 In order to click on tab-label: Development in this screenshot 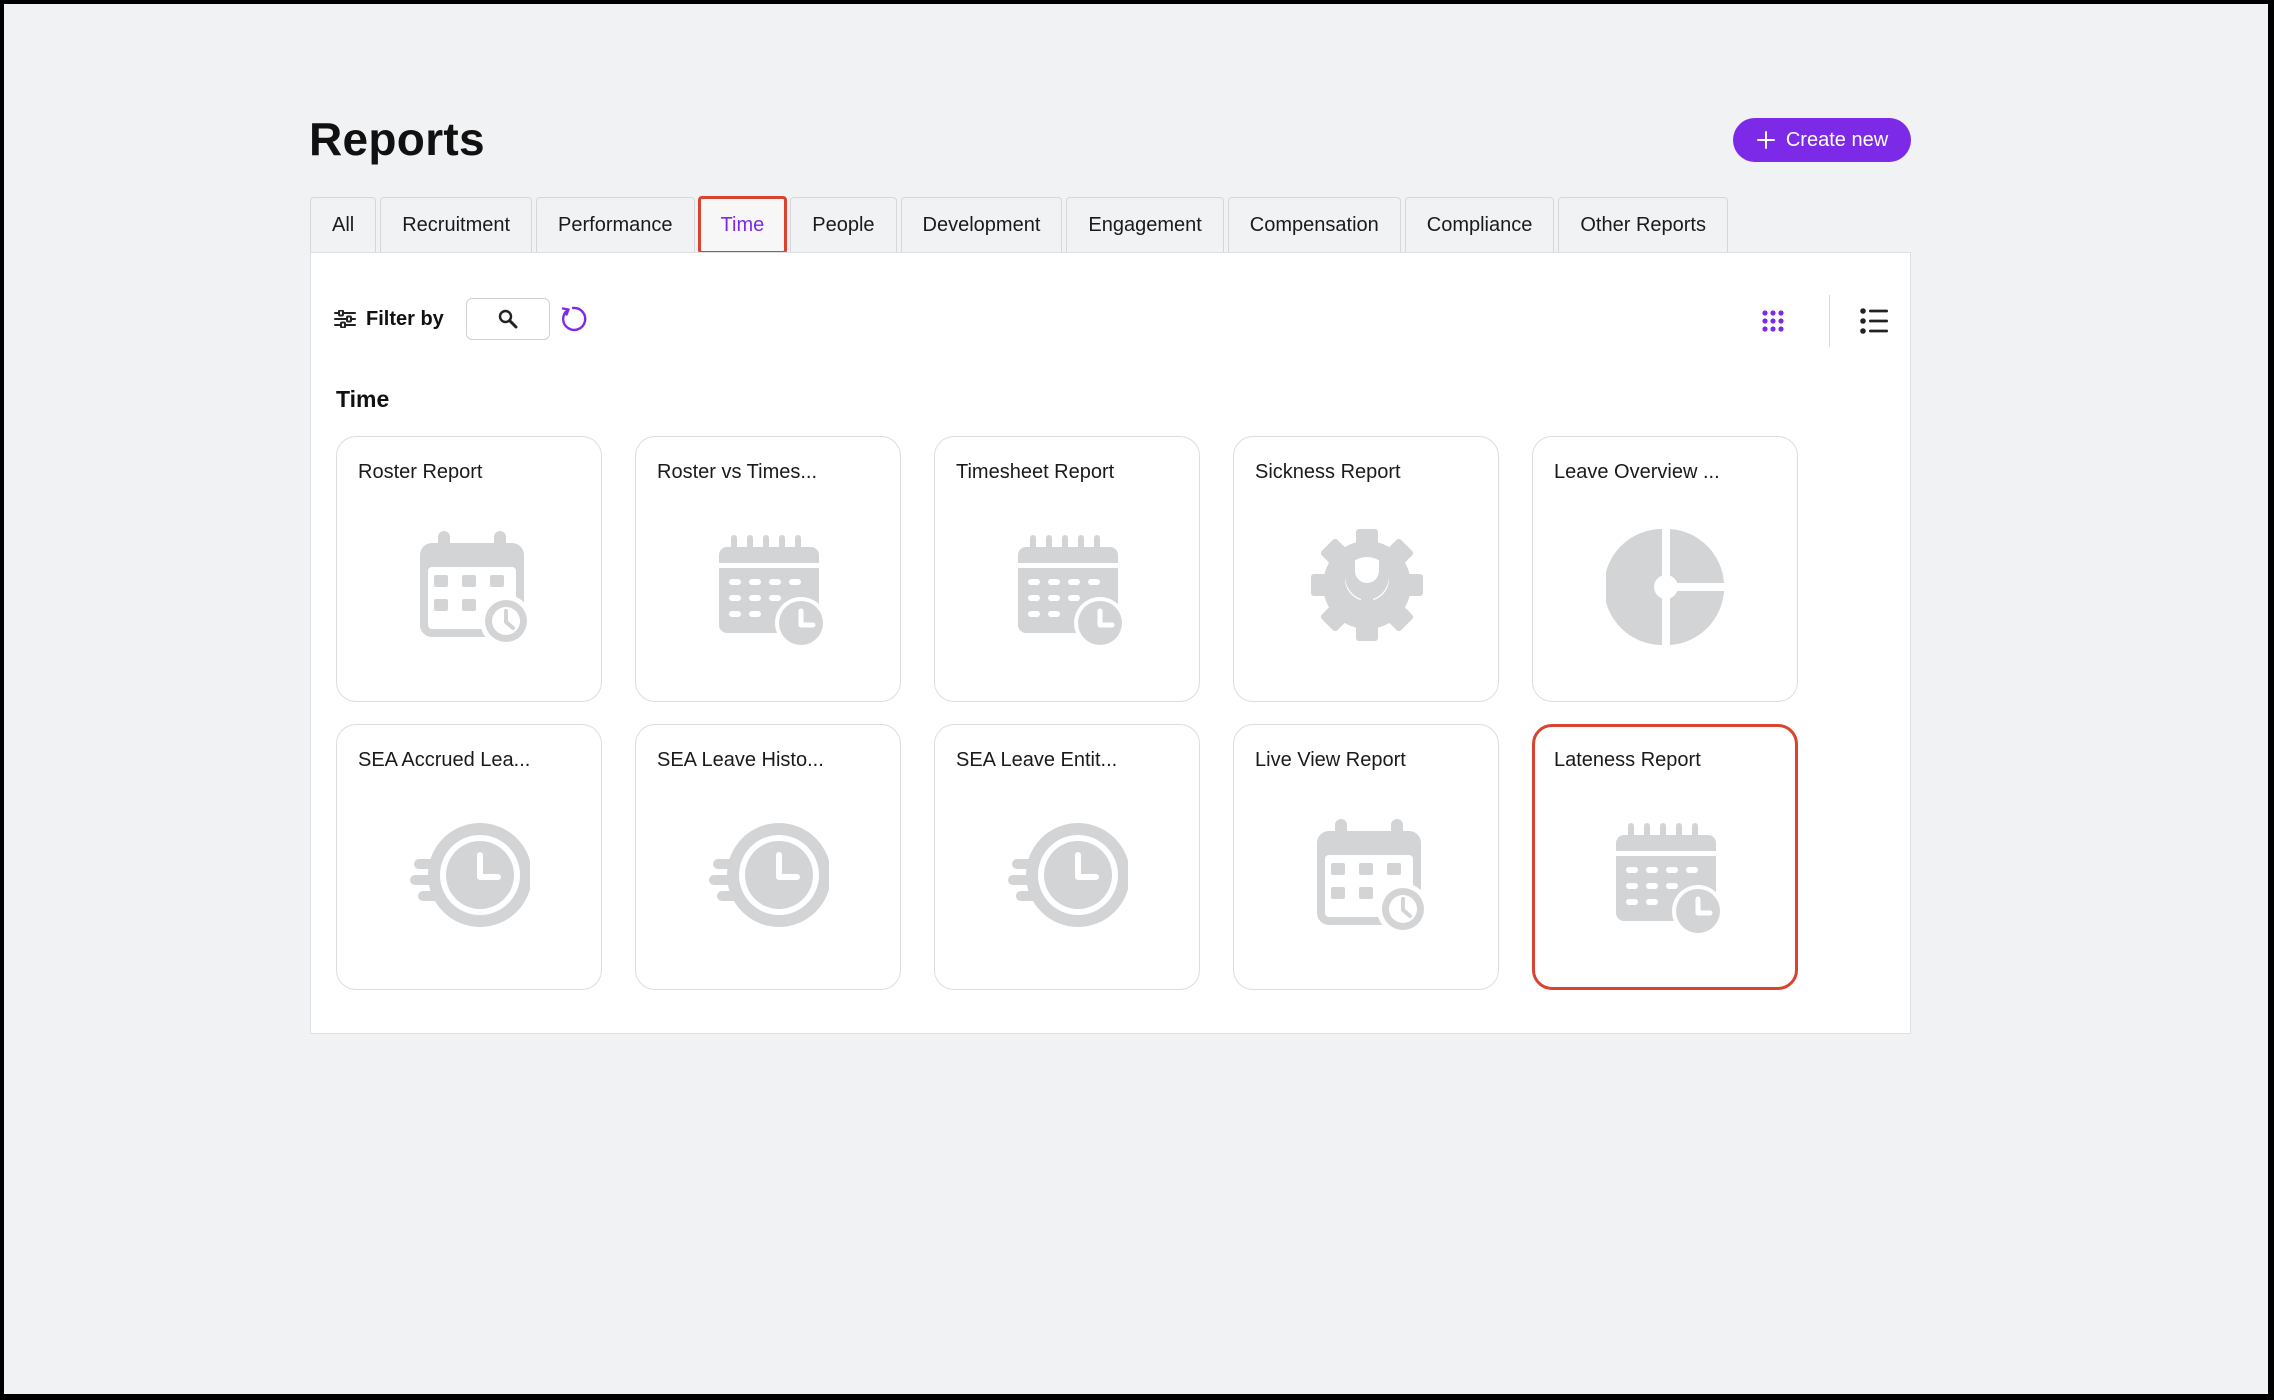, I will do `click(981, 225)`.